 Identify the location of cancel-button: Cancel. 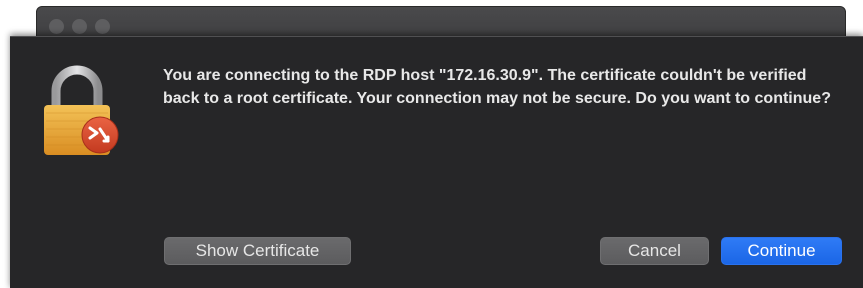
(654, 251).